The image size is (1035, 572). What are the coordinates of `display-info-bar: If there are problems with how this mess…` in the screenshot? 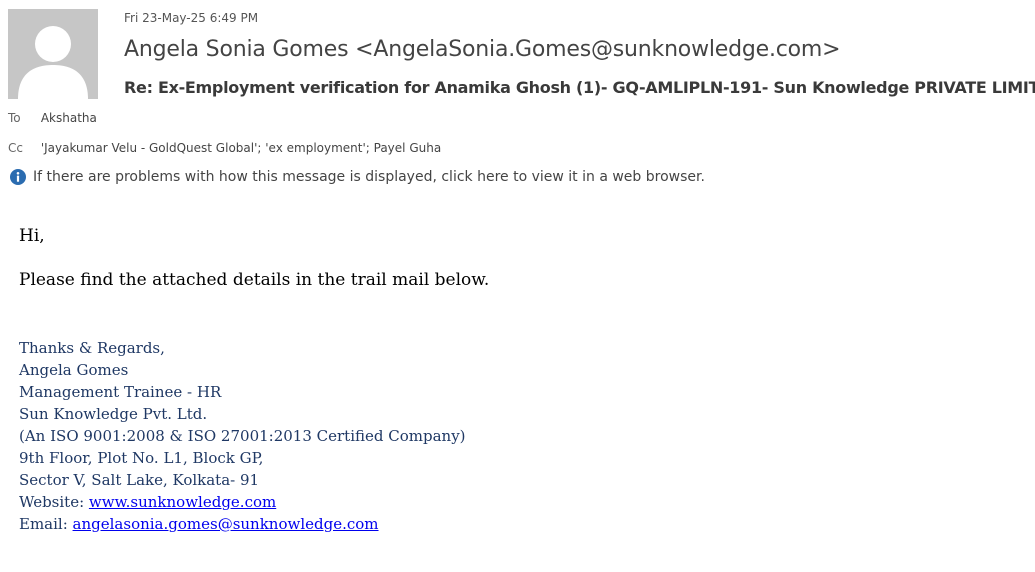 It's located at (357, 177).